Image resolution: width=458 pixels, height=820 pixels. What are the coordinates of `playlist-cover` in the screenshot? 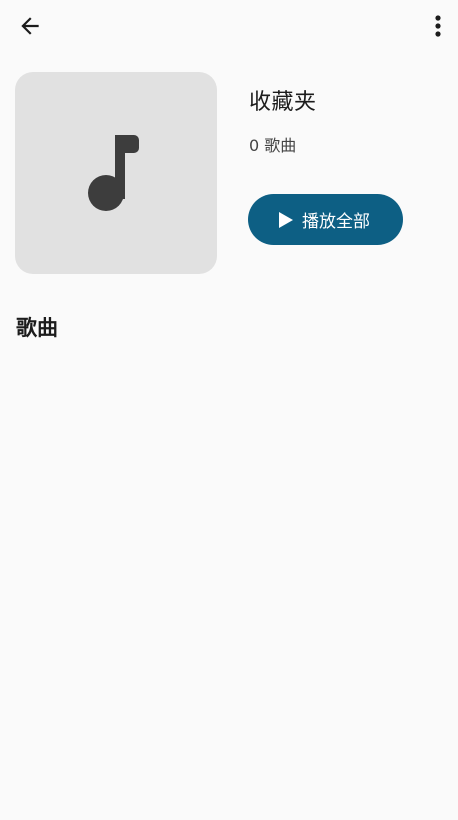 It's located at (116, 173).